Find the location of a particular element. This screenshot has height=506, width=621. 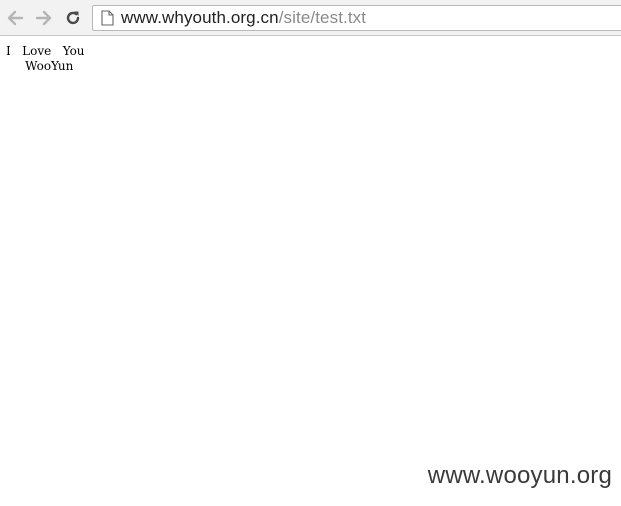

back-button is located at coordinates (15, 18).